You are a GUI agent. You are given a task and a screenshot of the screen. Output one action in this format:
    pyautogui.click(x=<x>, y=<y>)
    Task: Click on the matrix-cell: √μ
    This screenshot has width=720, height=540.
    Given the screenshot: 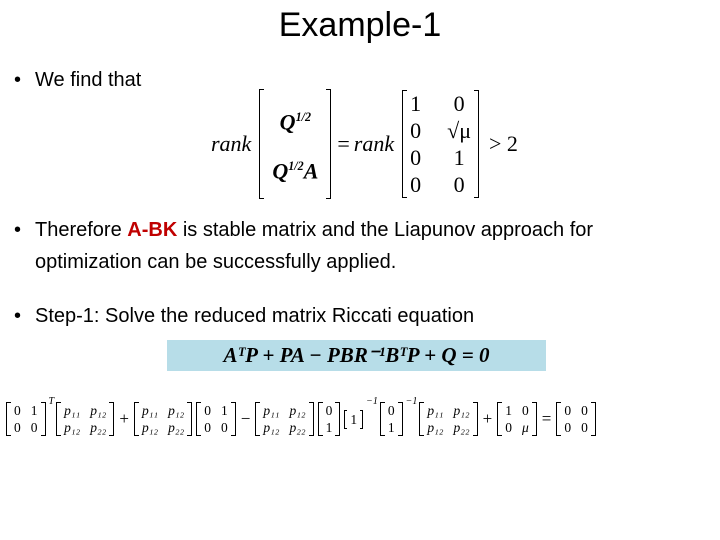 What is the action you would take?
    pyautogui.click(x=459, y=130)
    